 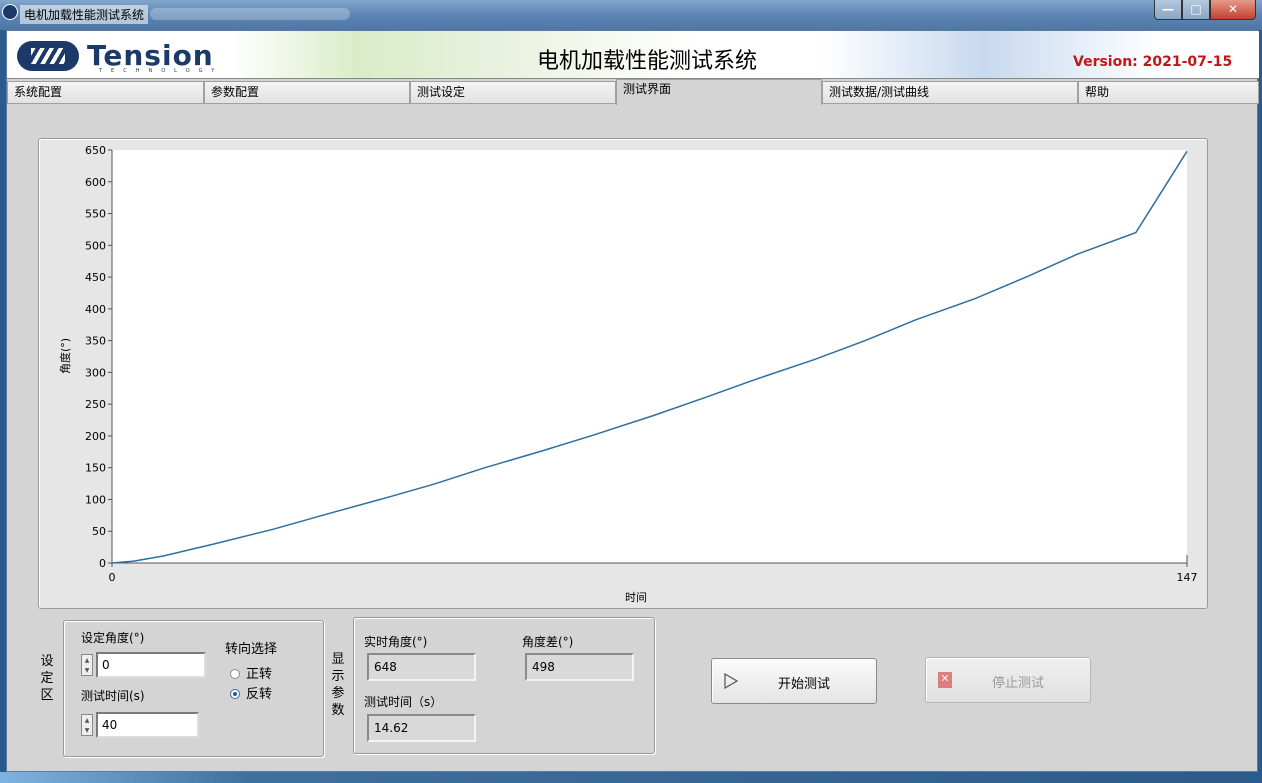 I want to click on tab-test-data-curve: 测试数据/测试曲线, so click(x=950, y=92).